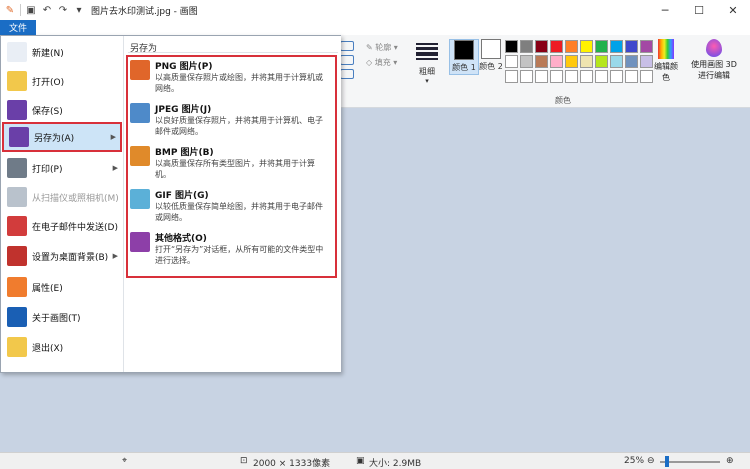  Describe the element at coordinates (47, 169) in the screenshot. I see `menu-item-label: 打印(P)` at that location.